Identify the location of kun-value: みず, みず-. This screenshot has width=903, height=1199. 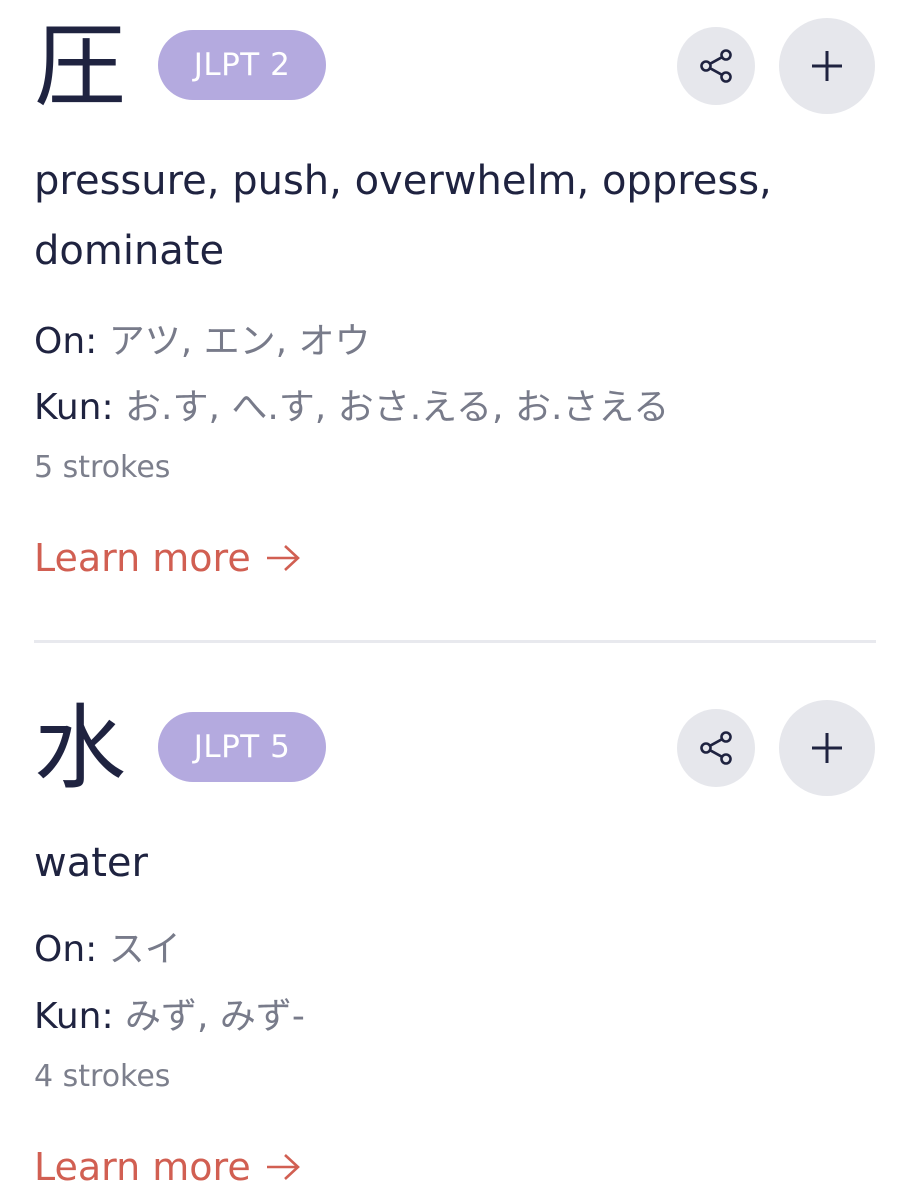
(215, 1016).